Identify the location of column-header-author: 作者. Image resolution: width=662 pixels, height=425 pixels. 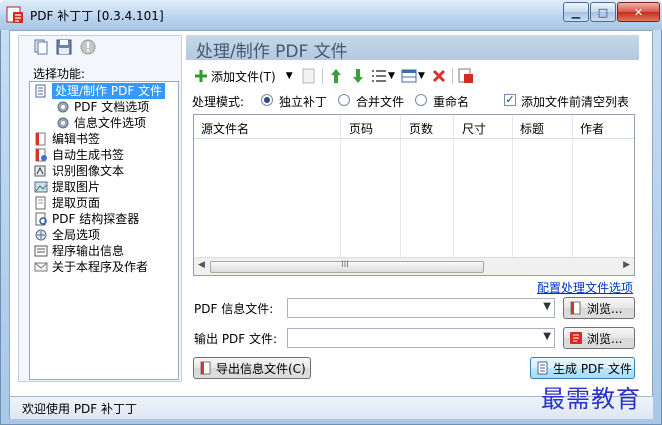
(592, 128).